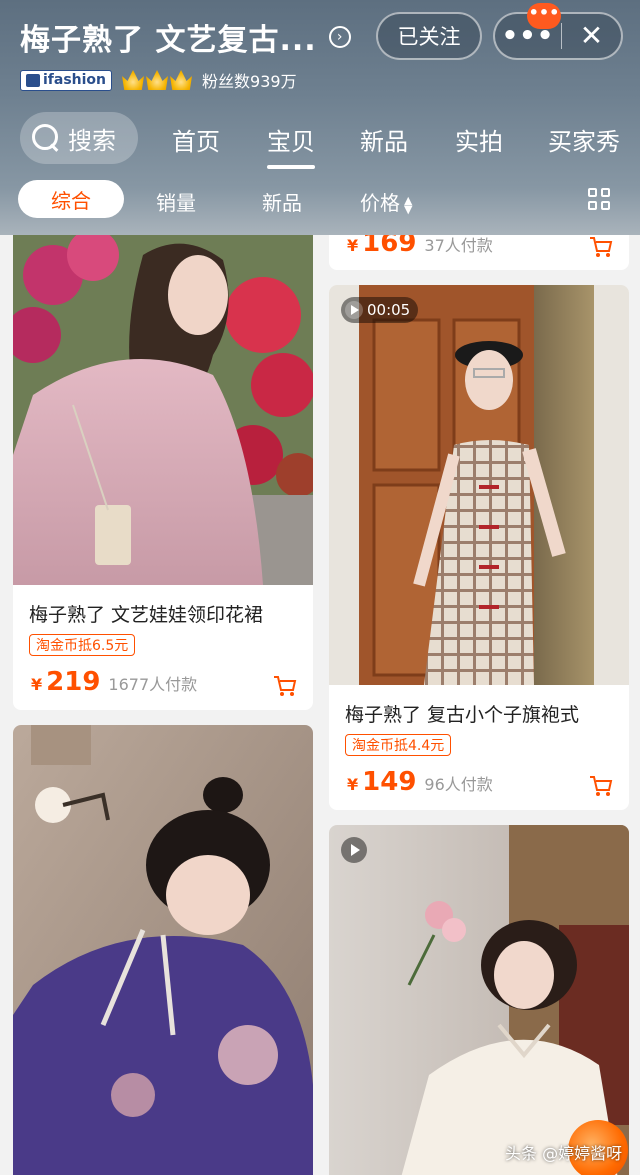 Image resolution: width=640 pixels, height=1175 pixels. I want to click on chevron-right-icon: ›, so click(339, 37).